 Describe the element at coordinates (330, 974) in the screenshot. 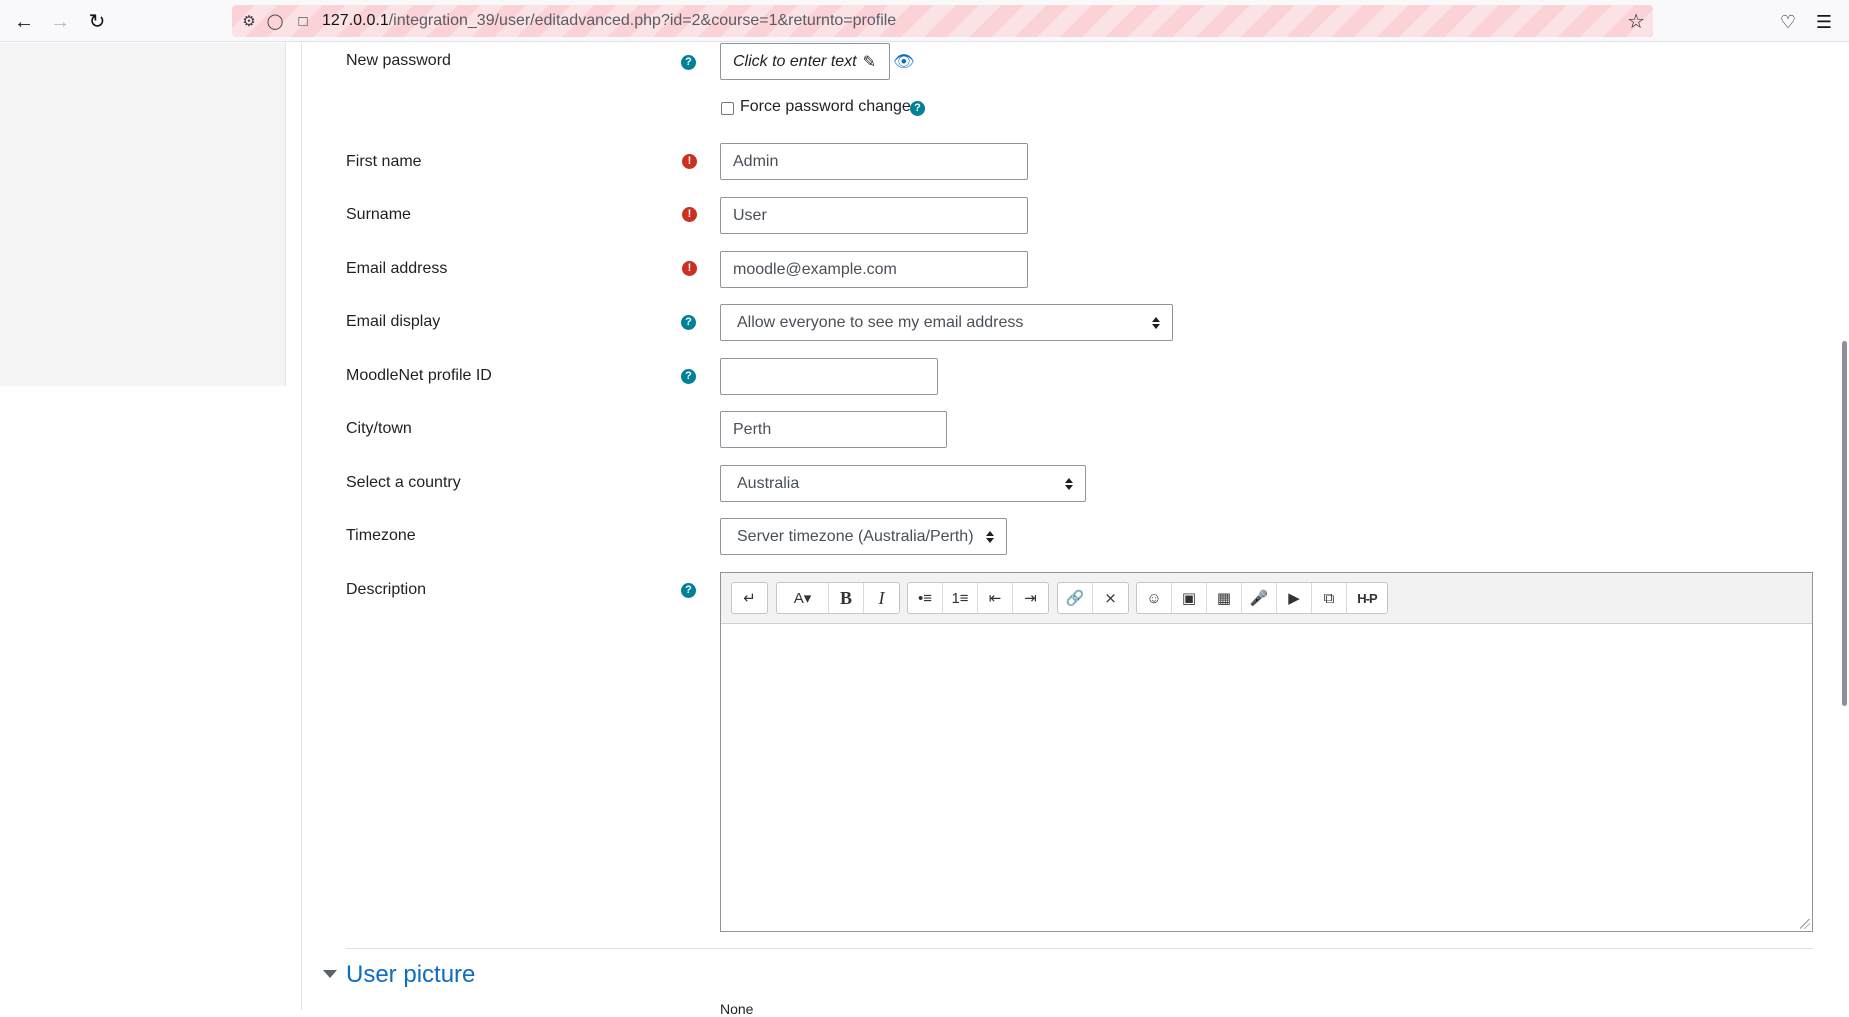

I see `collapse-chevron-icon` at that location.